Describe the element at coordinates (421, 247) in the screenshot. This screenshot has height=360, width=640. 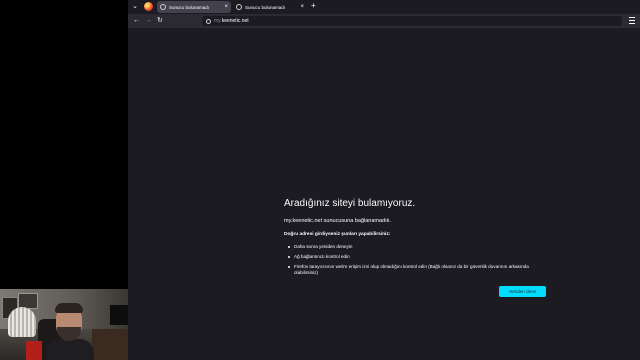
I see `list-item: Daha sonra yeniden deneyin` at that location.